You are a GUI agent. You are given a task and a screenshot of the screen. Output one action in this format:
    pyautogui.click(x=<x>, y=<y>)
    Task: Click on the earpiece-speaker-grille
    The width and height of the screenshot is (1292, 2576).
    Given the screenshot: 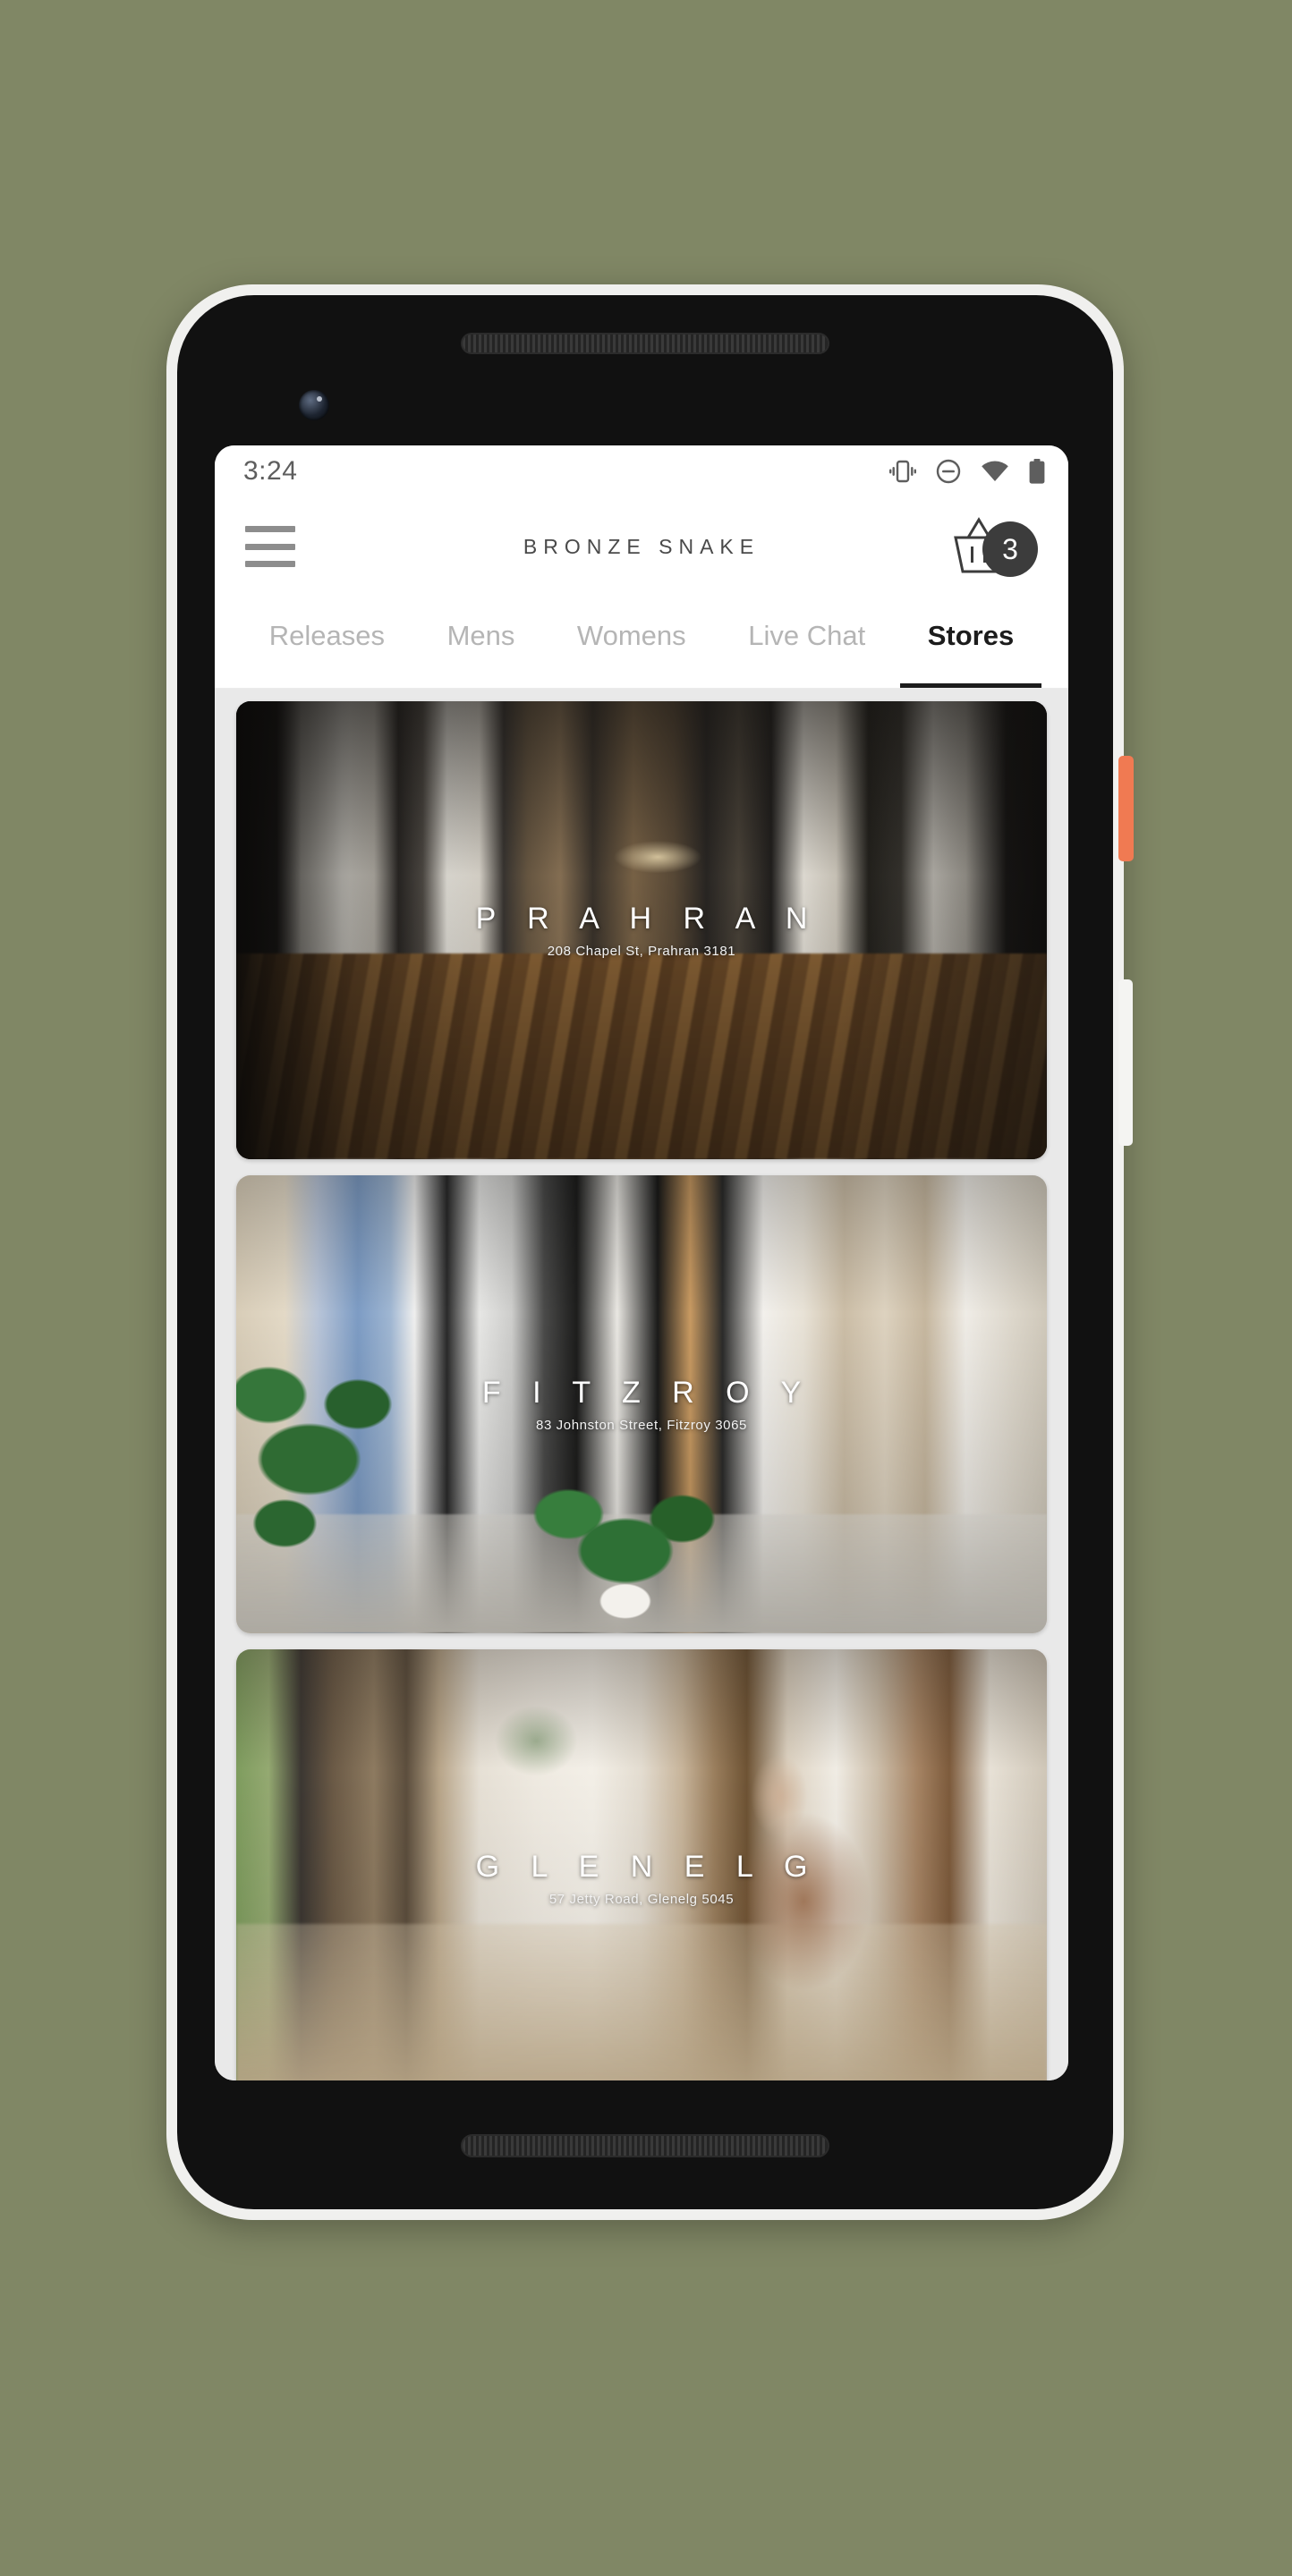 What is the action you would take?
    pyautogui.click(x=645, y=343)
    